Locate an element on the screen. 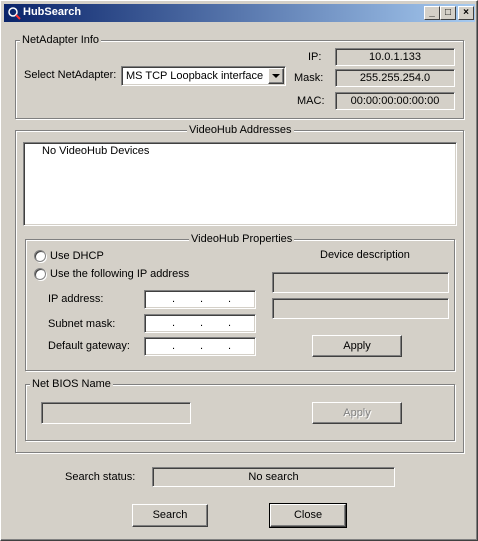 The height and width of the screenshot is (541, 478). device-description-label: Device description is located at coordinates (365, 255).